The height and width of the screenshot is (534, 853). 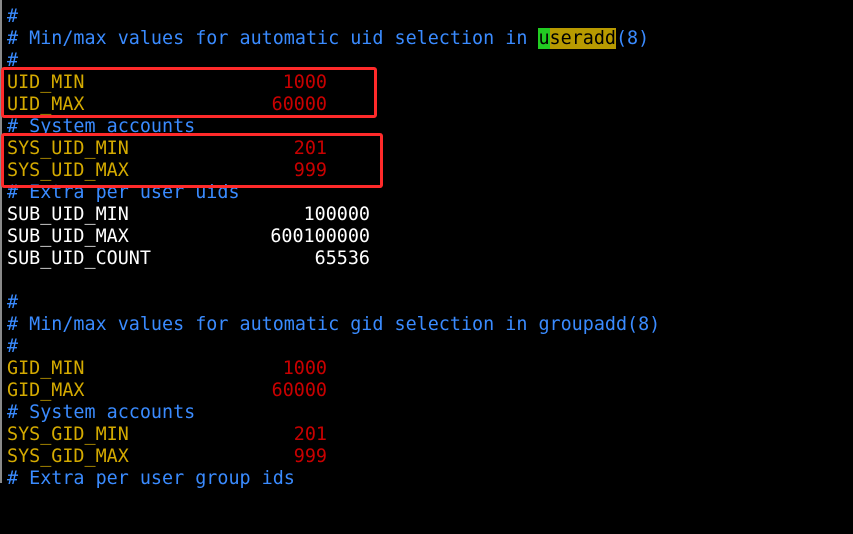 I want to click on config-value: 65536, so click(x=342, y=258).